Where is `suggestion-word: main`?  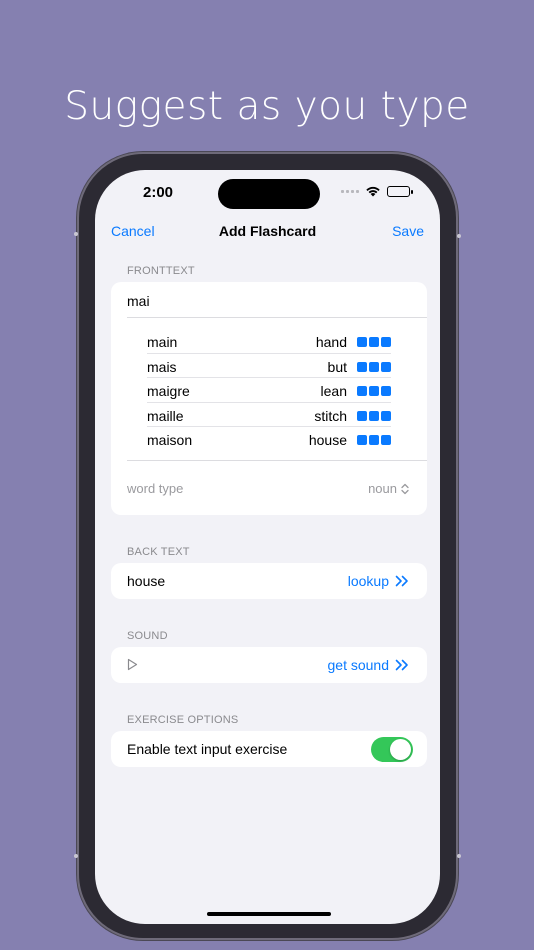
suggestion-word: main is located at coordinates (162, 342).